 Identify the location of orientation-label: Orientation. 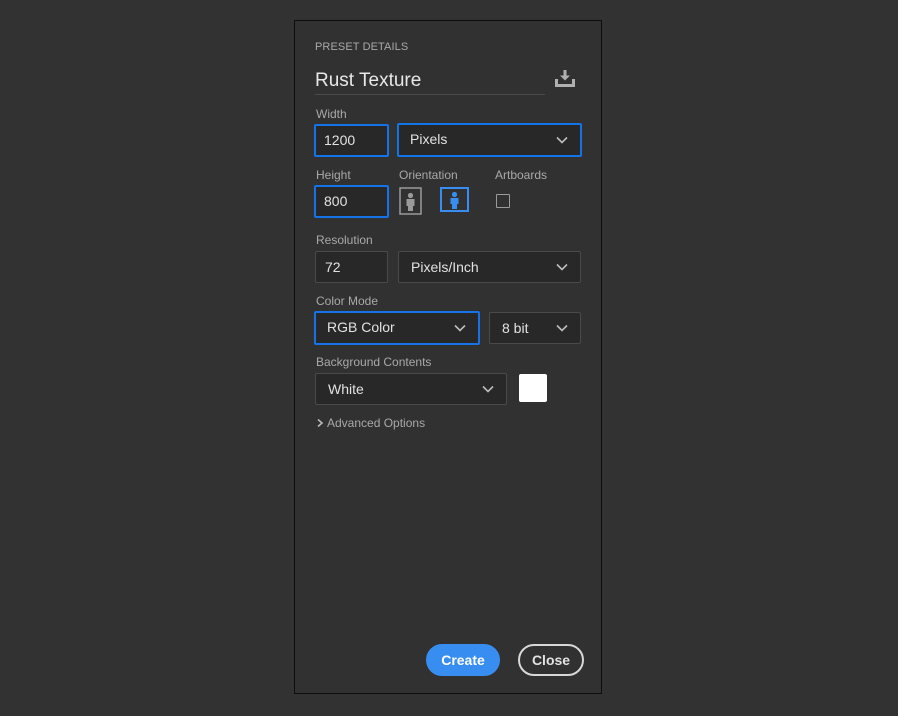
(428, 175).